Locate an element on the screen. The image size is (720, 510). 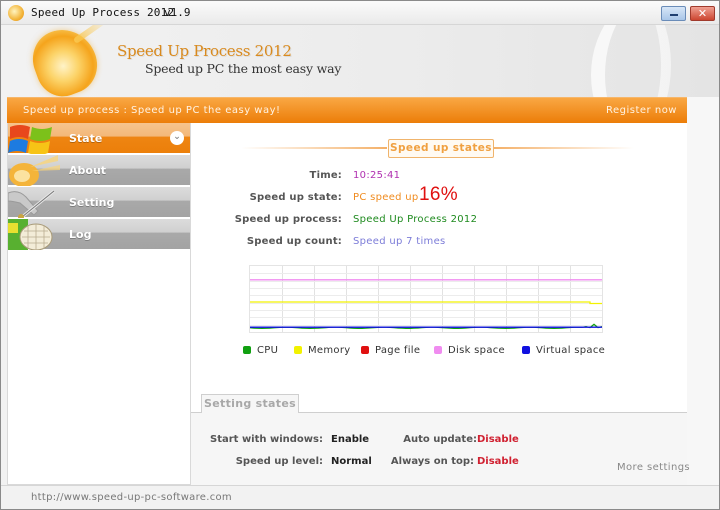
always-on-top-value: Disable is located at coordinates (498, 461).